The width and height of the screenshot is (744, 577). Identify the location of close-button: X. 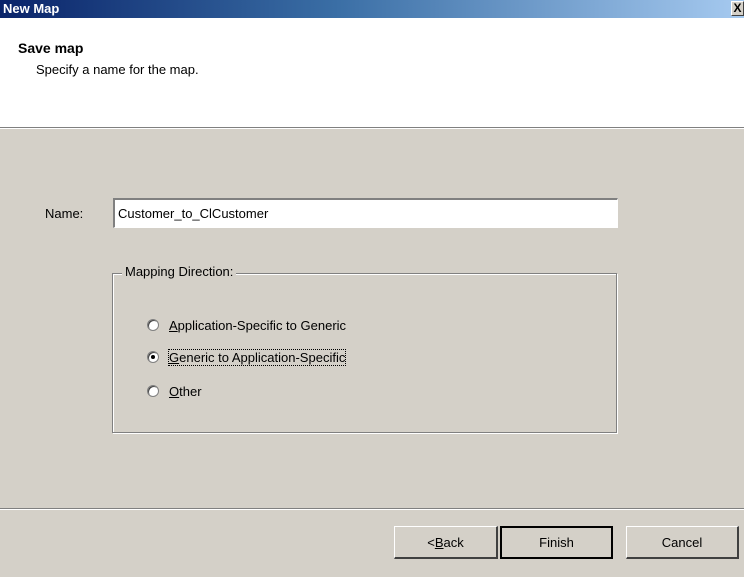
(737, 8).